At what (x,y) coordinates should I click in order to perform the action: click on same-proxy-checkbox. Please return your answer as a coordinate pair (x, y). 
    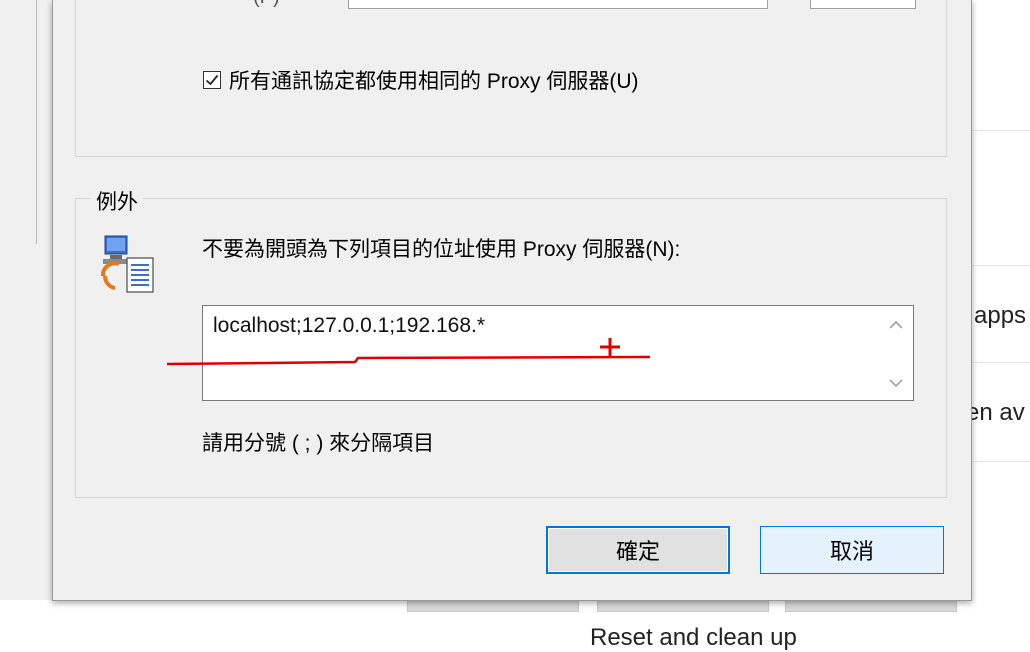
    Looking at the image, I should click on (212, 80).